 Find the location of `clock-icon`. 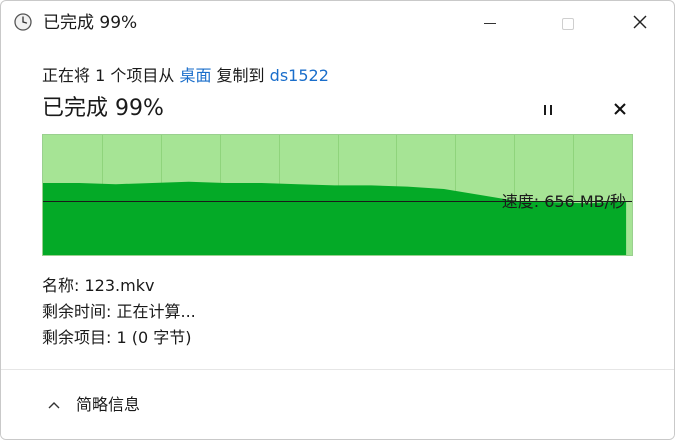

clock-icon is located at coordinates (23, 22).